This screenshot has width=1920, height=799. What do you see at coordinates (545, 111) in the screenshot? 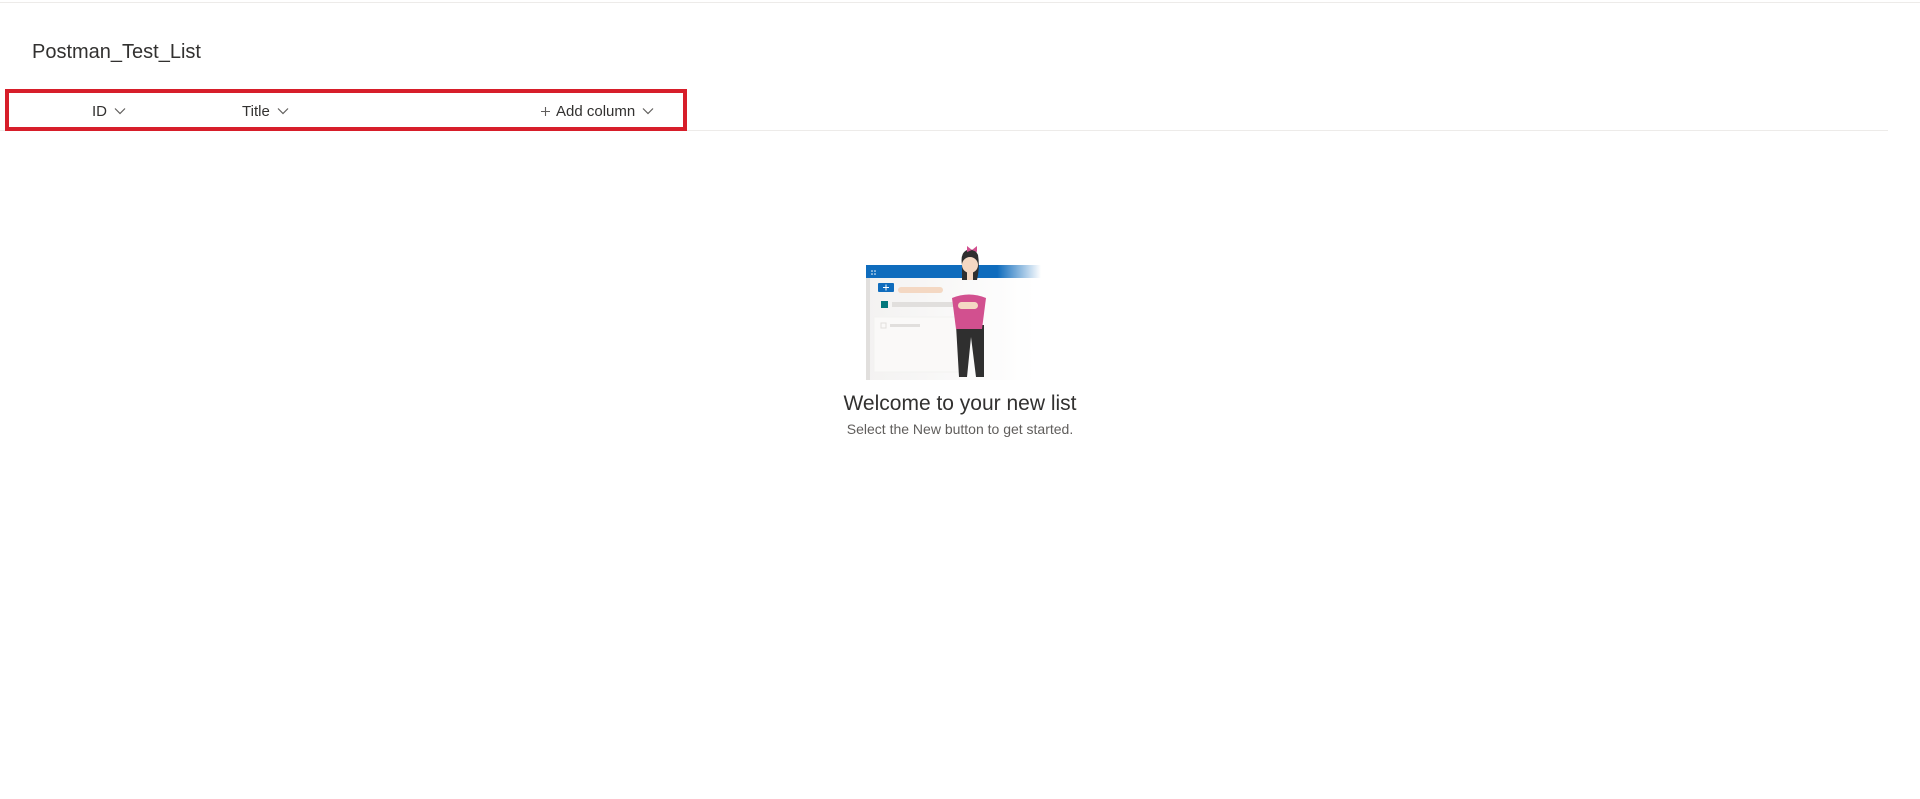
I see `plus-icon` at bounding box center [545, 111].